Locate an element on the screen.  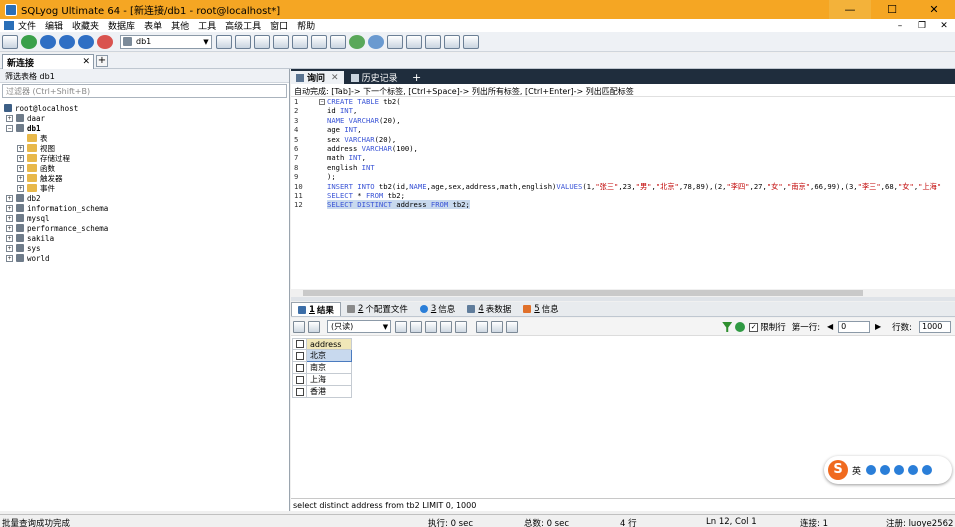
tree-root: root@localhost is located at coordinates (144, 108).